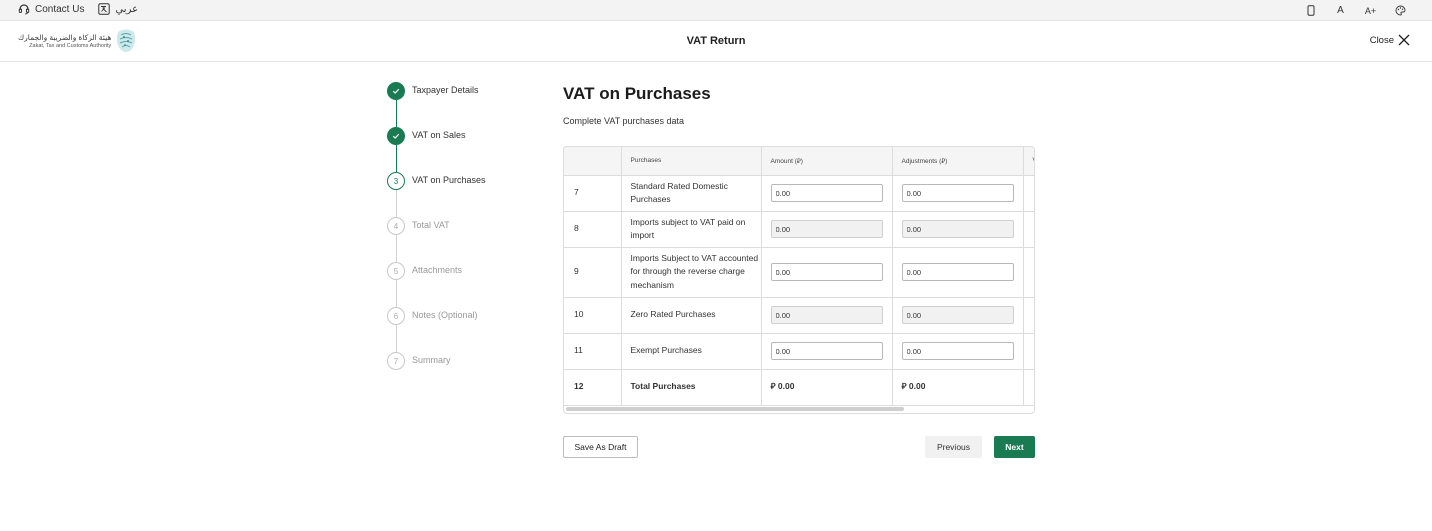  I want to click on next-button: Next, so click(1014, 447).